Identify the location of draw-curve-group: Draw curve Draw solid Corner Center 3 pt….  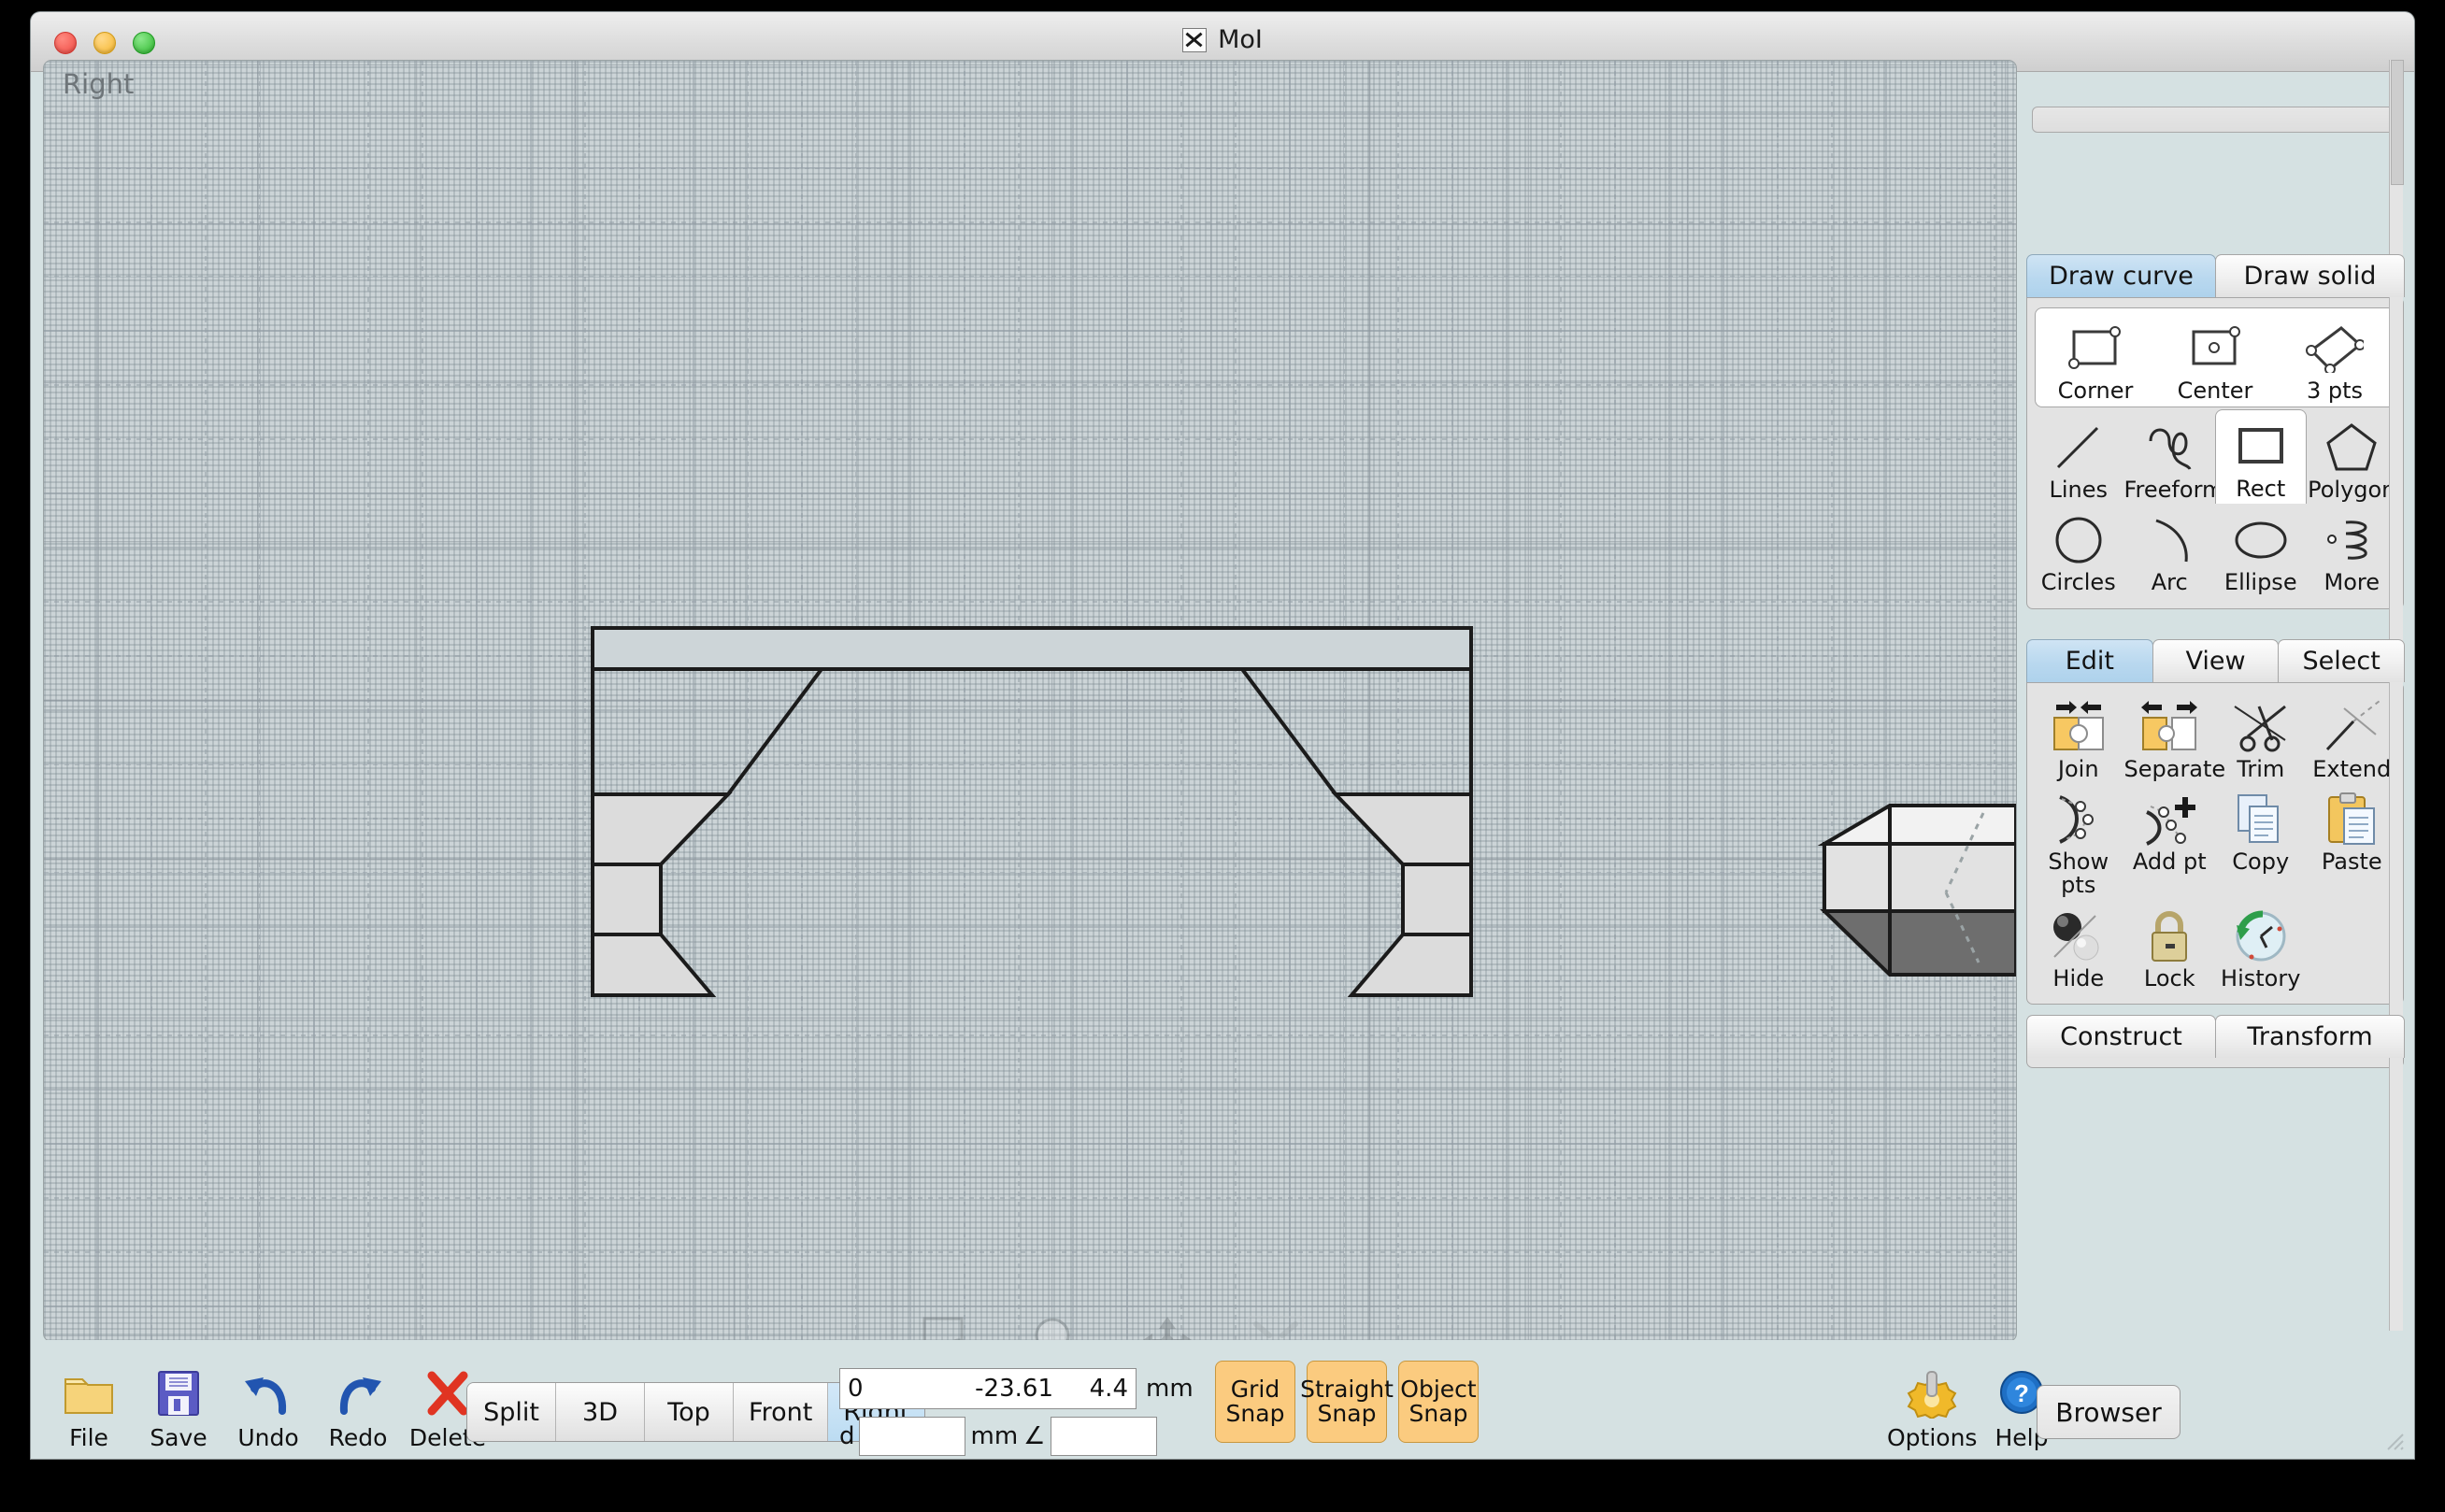
(2215, 431).